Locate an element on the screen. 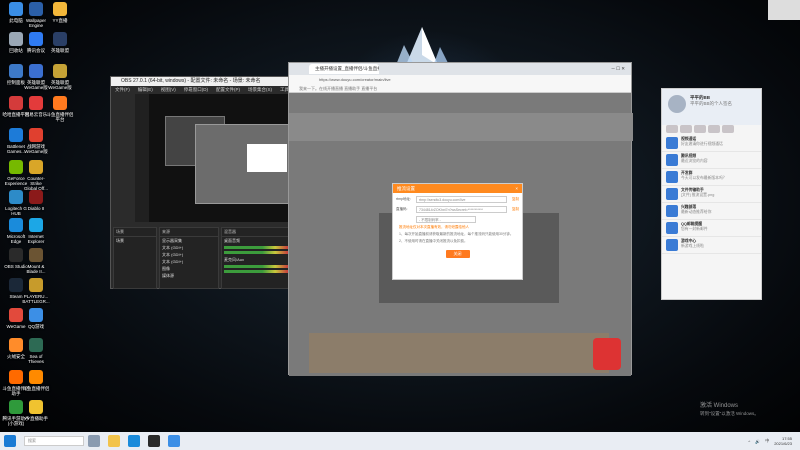  qq-profile-header: 平平的BB 平平的BB的个人签名 is located at coordinates (711, 107).